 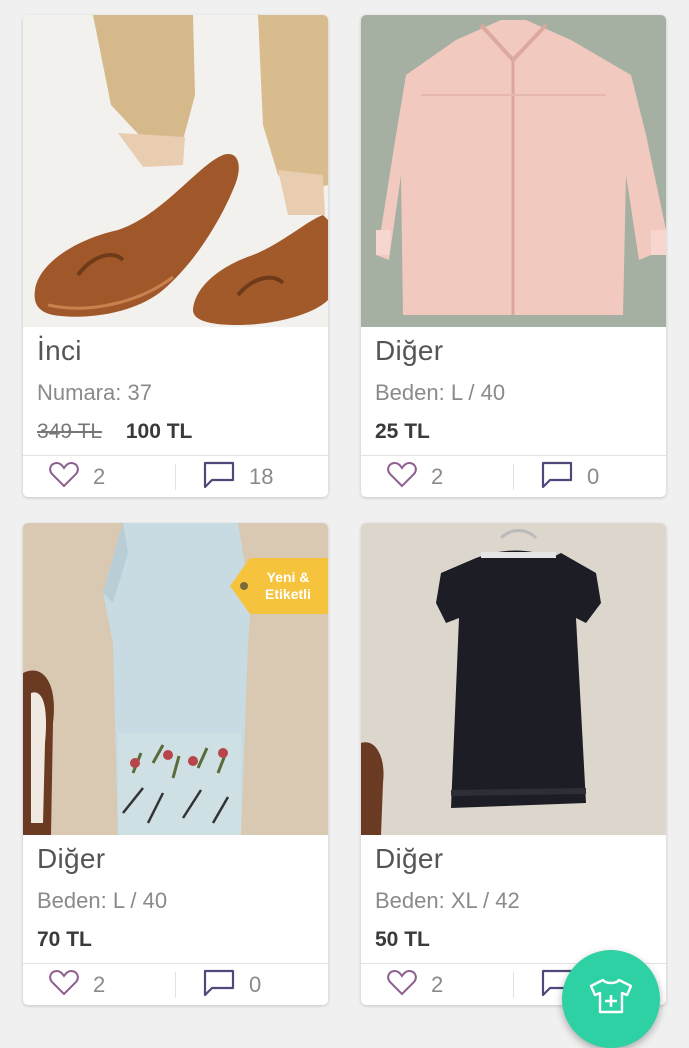 What do you see at coordinates (288, 577) in the screenshot?
I see `badge-line1: Yeni &` at bounding box center [288, 577].